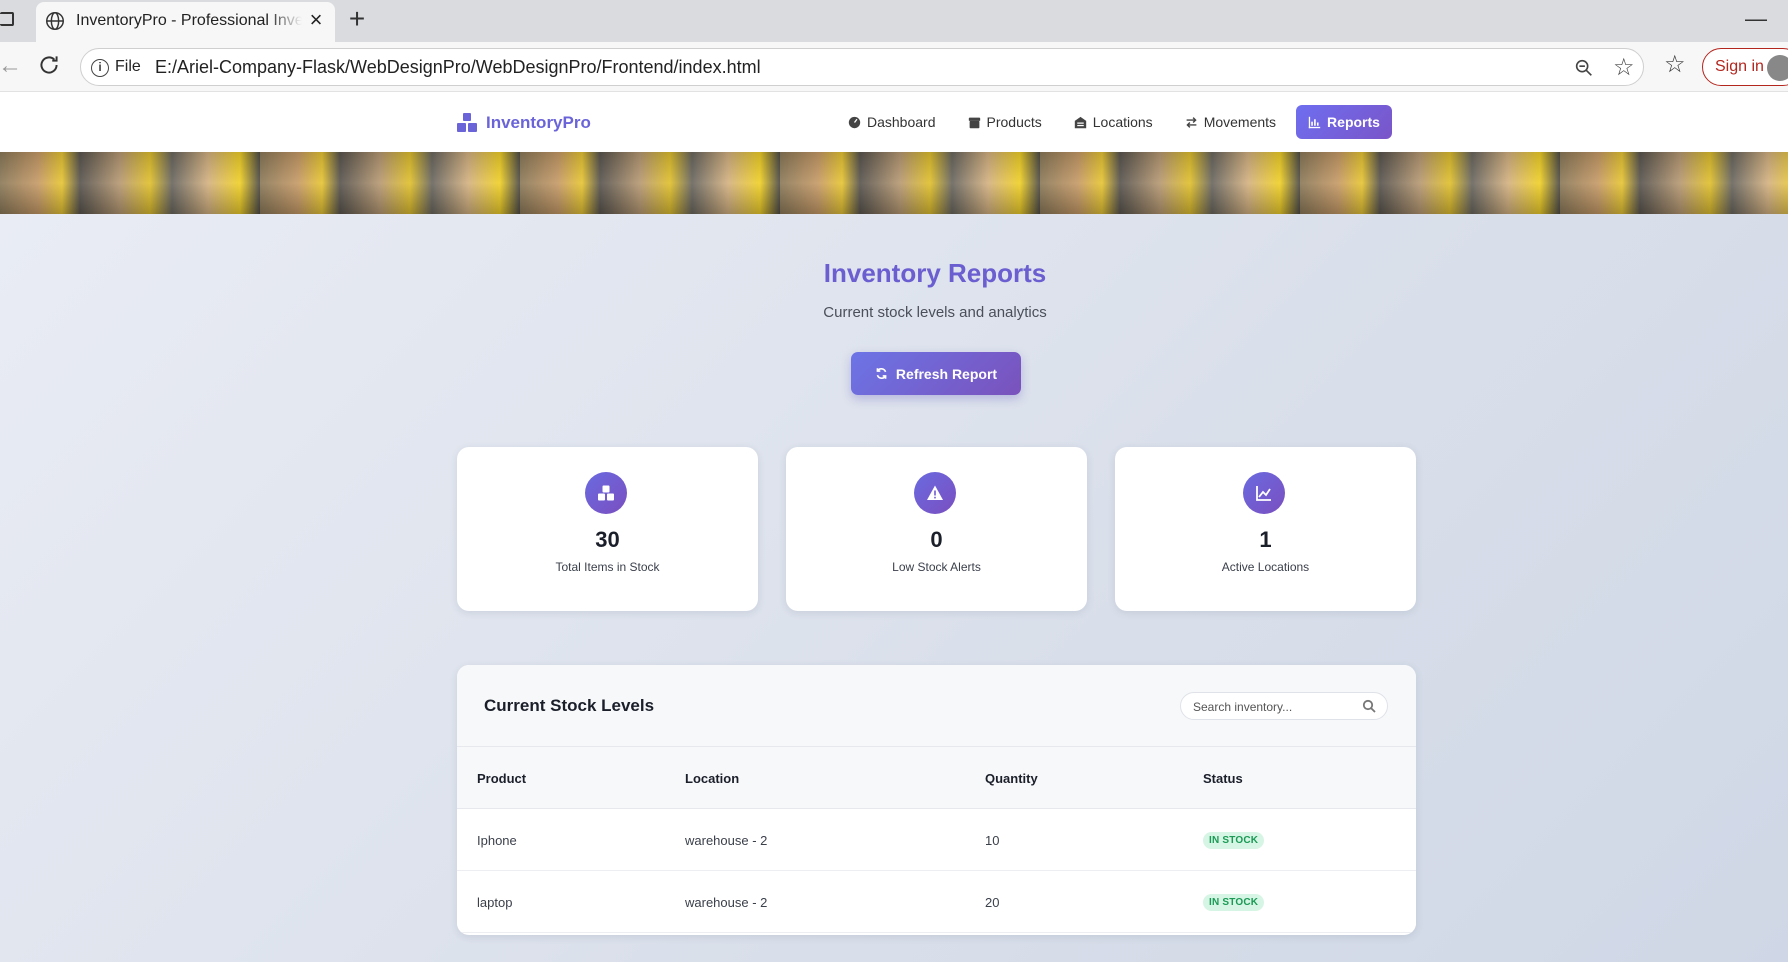 This screenshot has width=1788, height=962. I want to click on cell-quantity: 10, so click(992, 840).